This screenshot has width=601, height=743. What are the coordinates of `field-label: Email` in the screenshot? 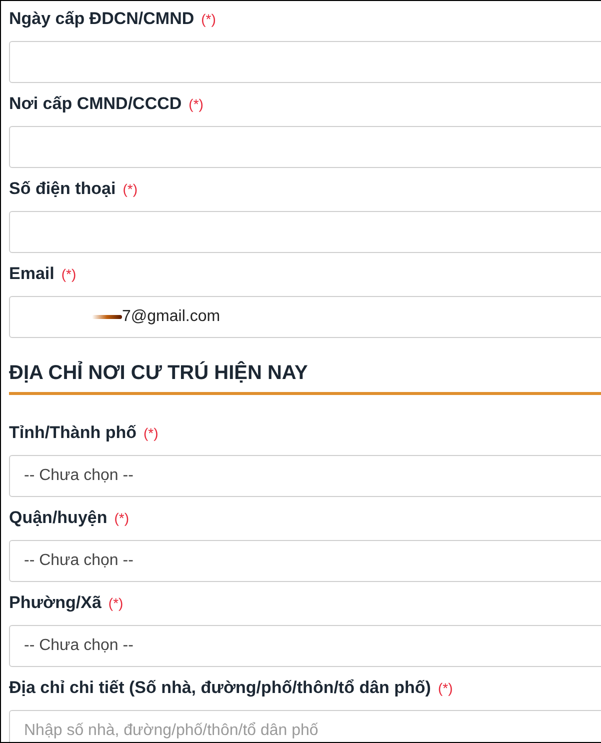 It's located at (31, 274).